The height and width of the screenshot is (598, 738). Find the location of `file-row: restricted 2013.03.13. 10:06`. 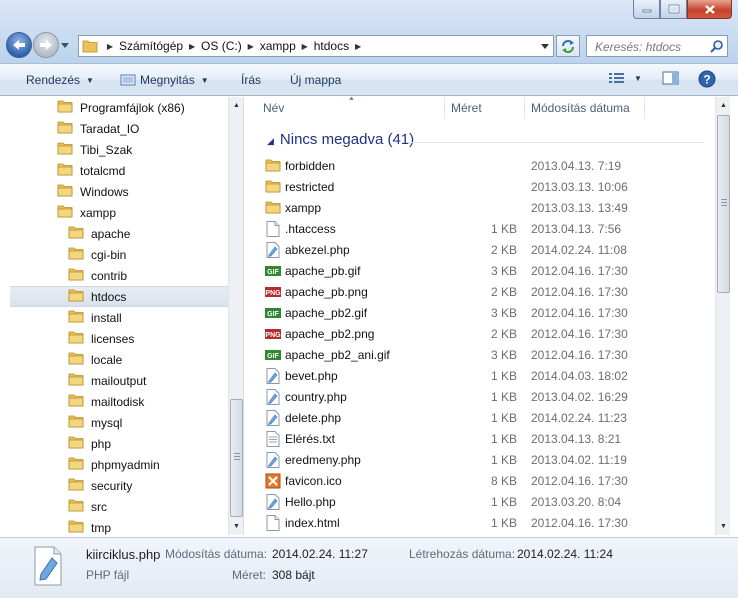

file-row: restricted 2013.03.13. 10:06 is located at coordinates (480, 186).